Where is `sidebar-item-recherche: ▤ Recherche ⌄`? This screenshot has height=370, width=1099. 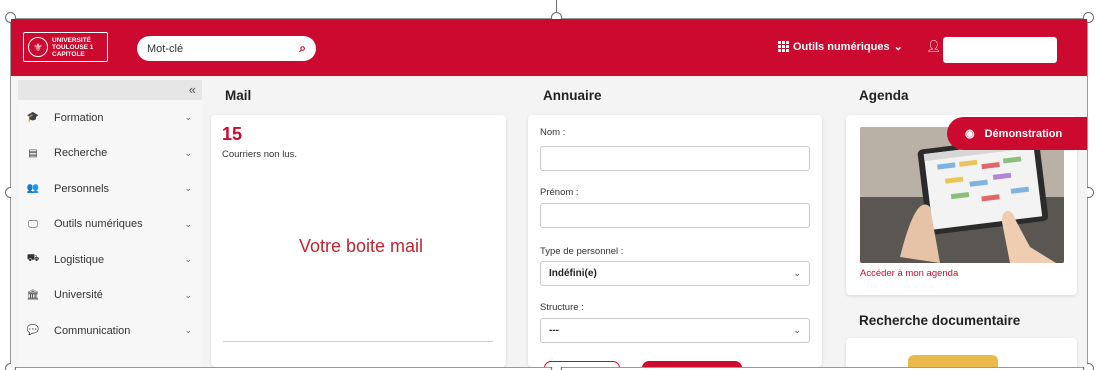 sidebar-item-recherche: ▤ Recherche ⌄ is located at coordinates (110, 154).